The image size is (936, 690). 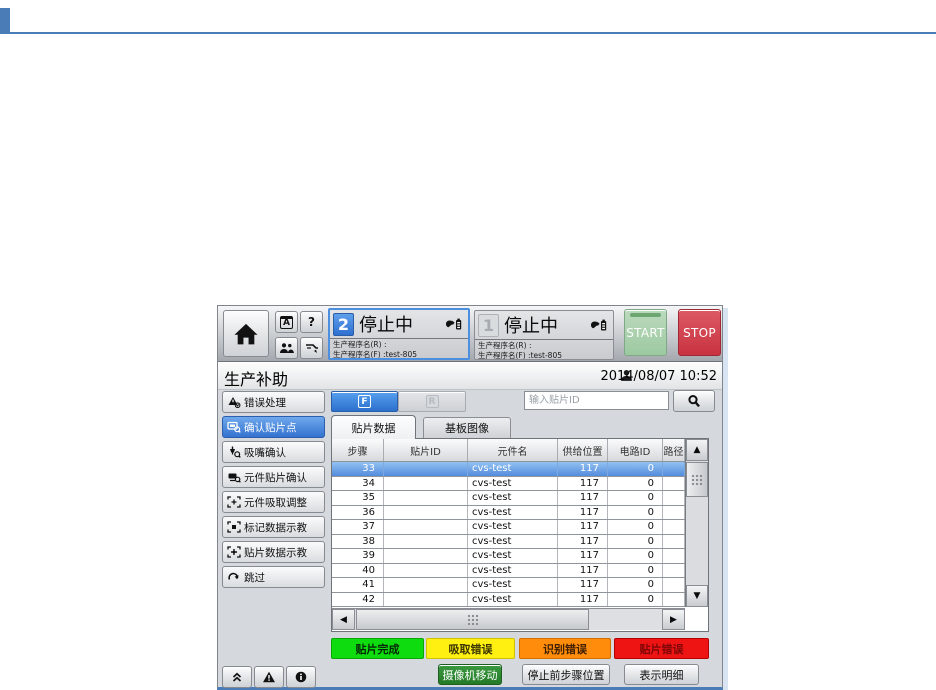 What do you see at coordinates (696, 523) in the screenshot?
I see `vertical-scrollbar: ▲ ▼` at bounding box center [696, 523].